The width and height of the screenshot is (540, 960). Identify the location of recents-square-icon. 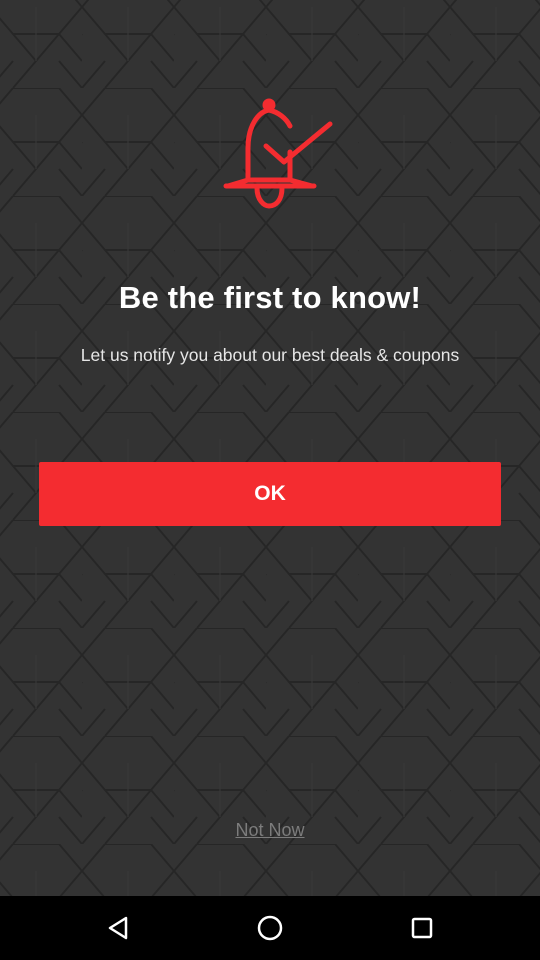
(422, 928).